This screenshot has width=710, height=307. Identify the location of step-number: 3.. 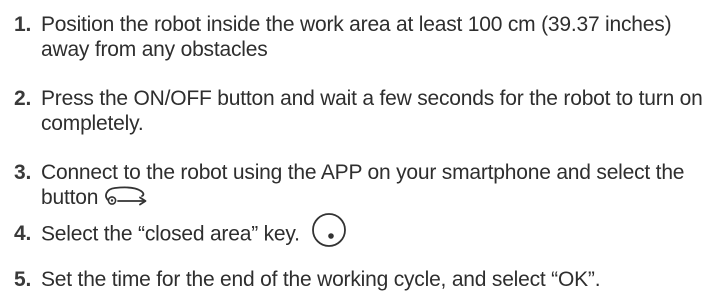
(23, 172).